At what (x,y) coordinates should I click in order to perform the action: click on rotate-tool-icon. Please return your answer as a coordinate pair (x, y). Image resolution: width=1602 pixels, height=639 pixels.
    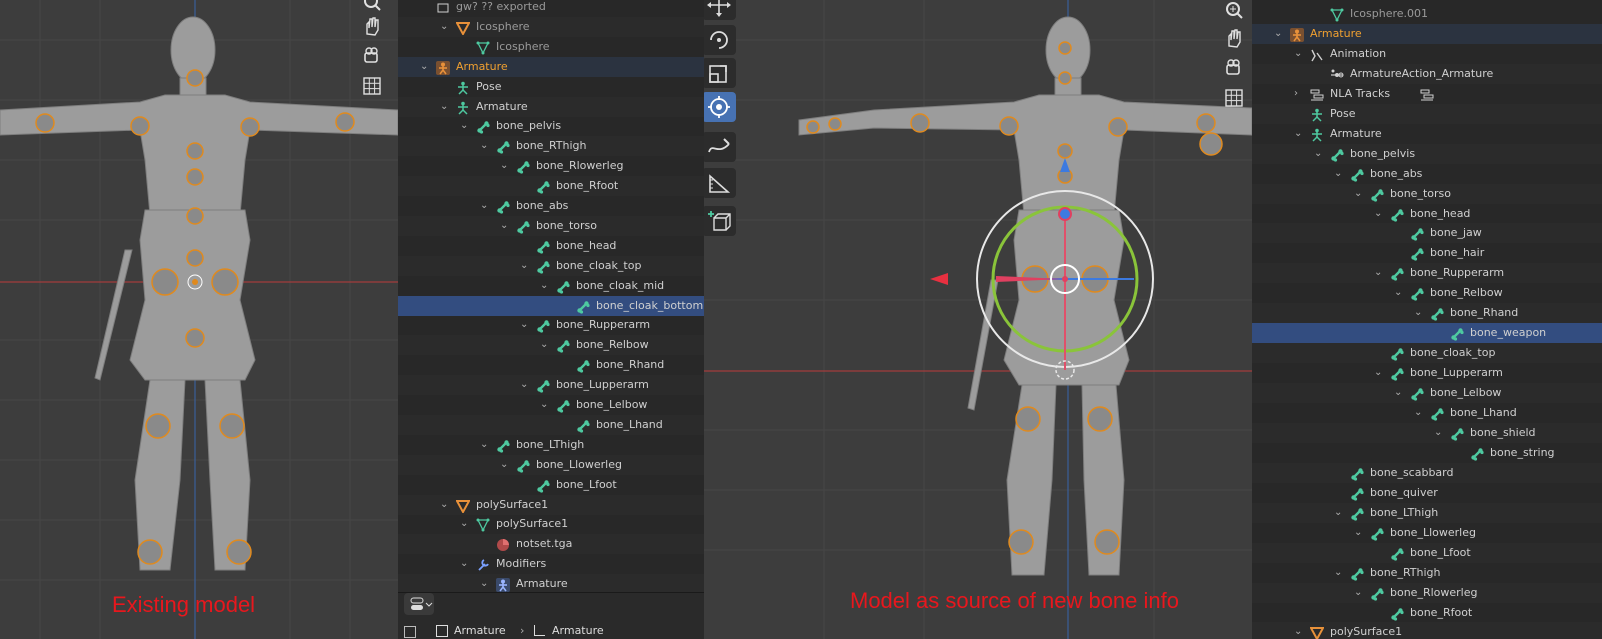
    Looking at the image, I should click on (720, 40).